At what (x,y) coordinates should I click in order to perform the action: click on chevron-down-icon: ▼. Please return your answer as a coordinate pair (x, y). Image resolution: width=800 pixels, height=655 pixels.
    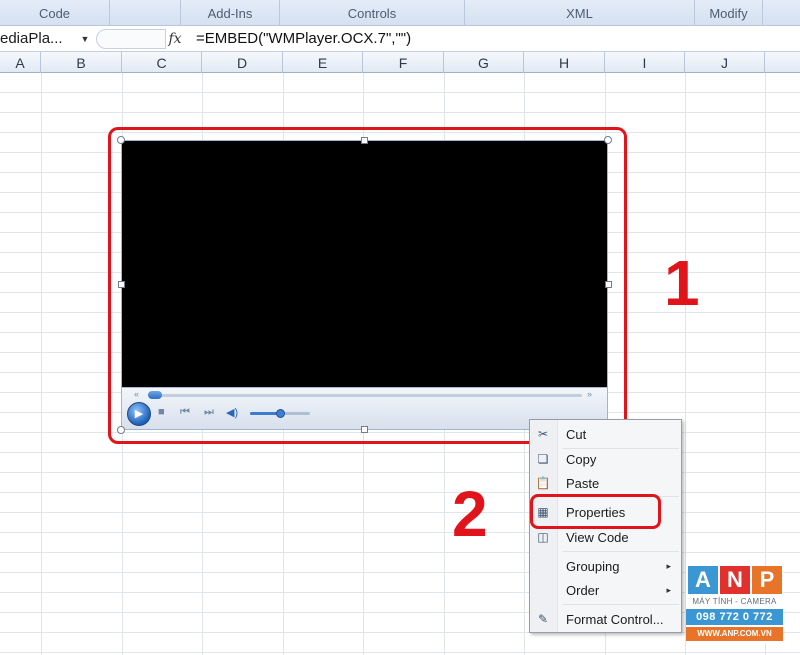
    Looking at the image, I should click on (85, 39).